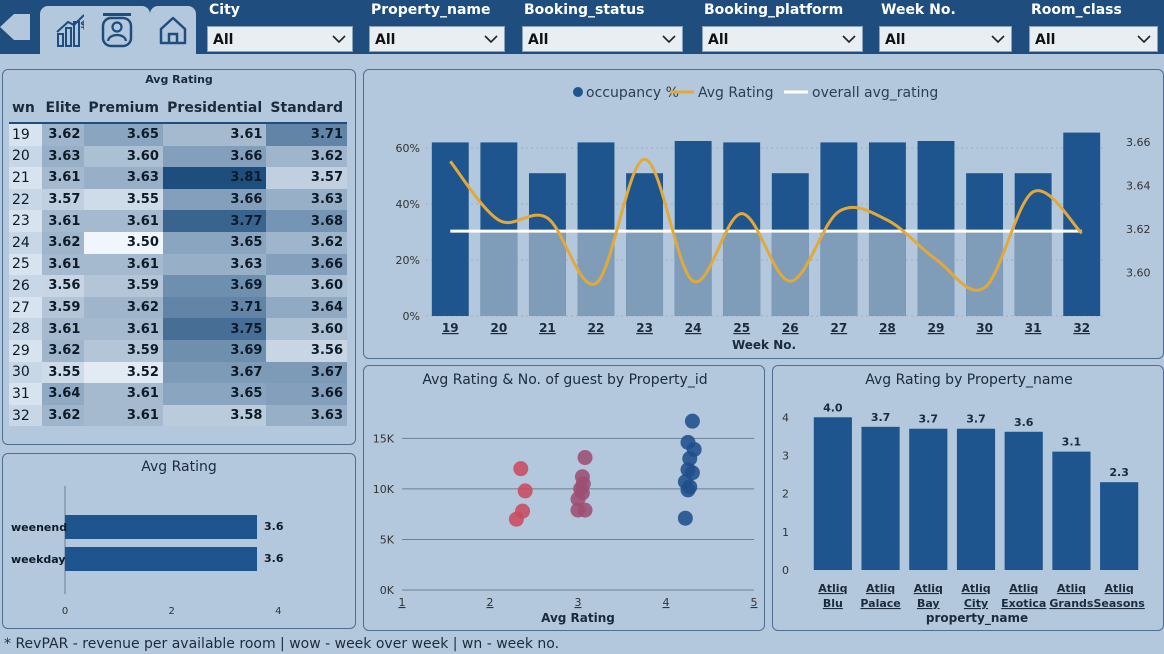 The height and width of the screenshot is (654, 1164). What do you see at coordinates (516, 519) in the screenshot?
I see `scatter-point` at bounding box center [516, 519].